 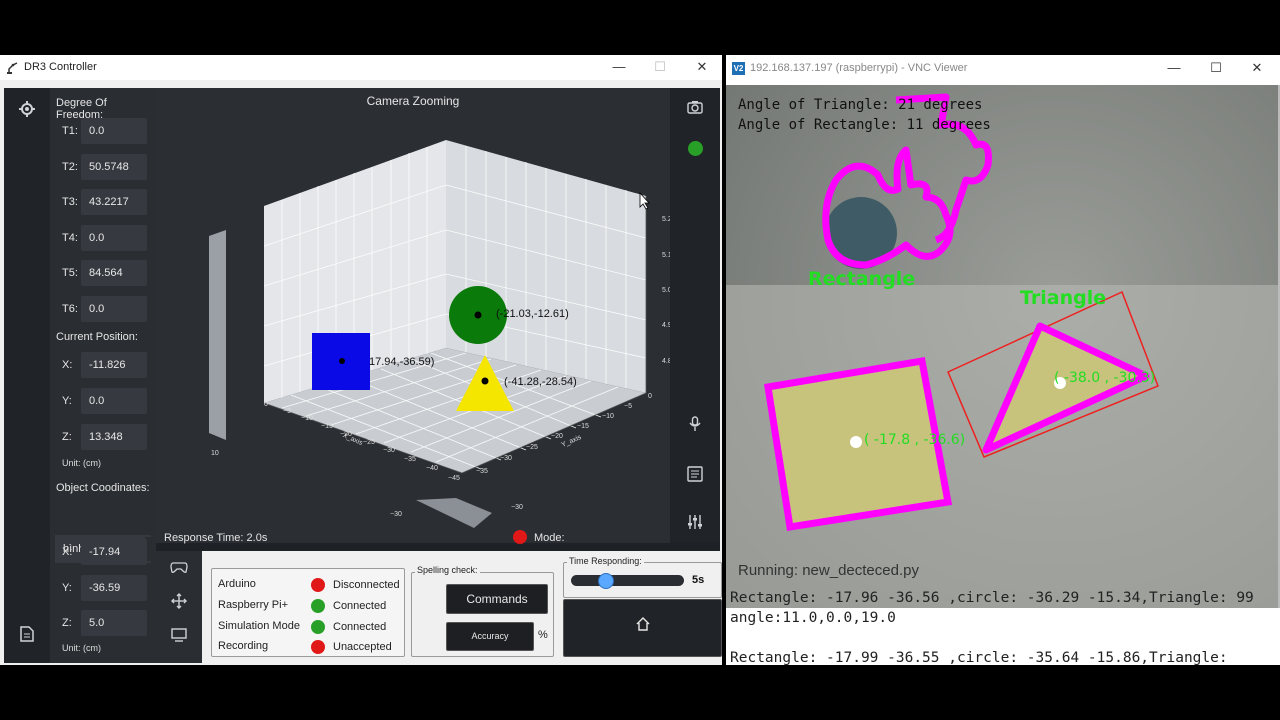 What do you see at coordinates (619, 67) in the screenshot?
I see `minimize-button: —` at bounding box center [619, 67].